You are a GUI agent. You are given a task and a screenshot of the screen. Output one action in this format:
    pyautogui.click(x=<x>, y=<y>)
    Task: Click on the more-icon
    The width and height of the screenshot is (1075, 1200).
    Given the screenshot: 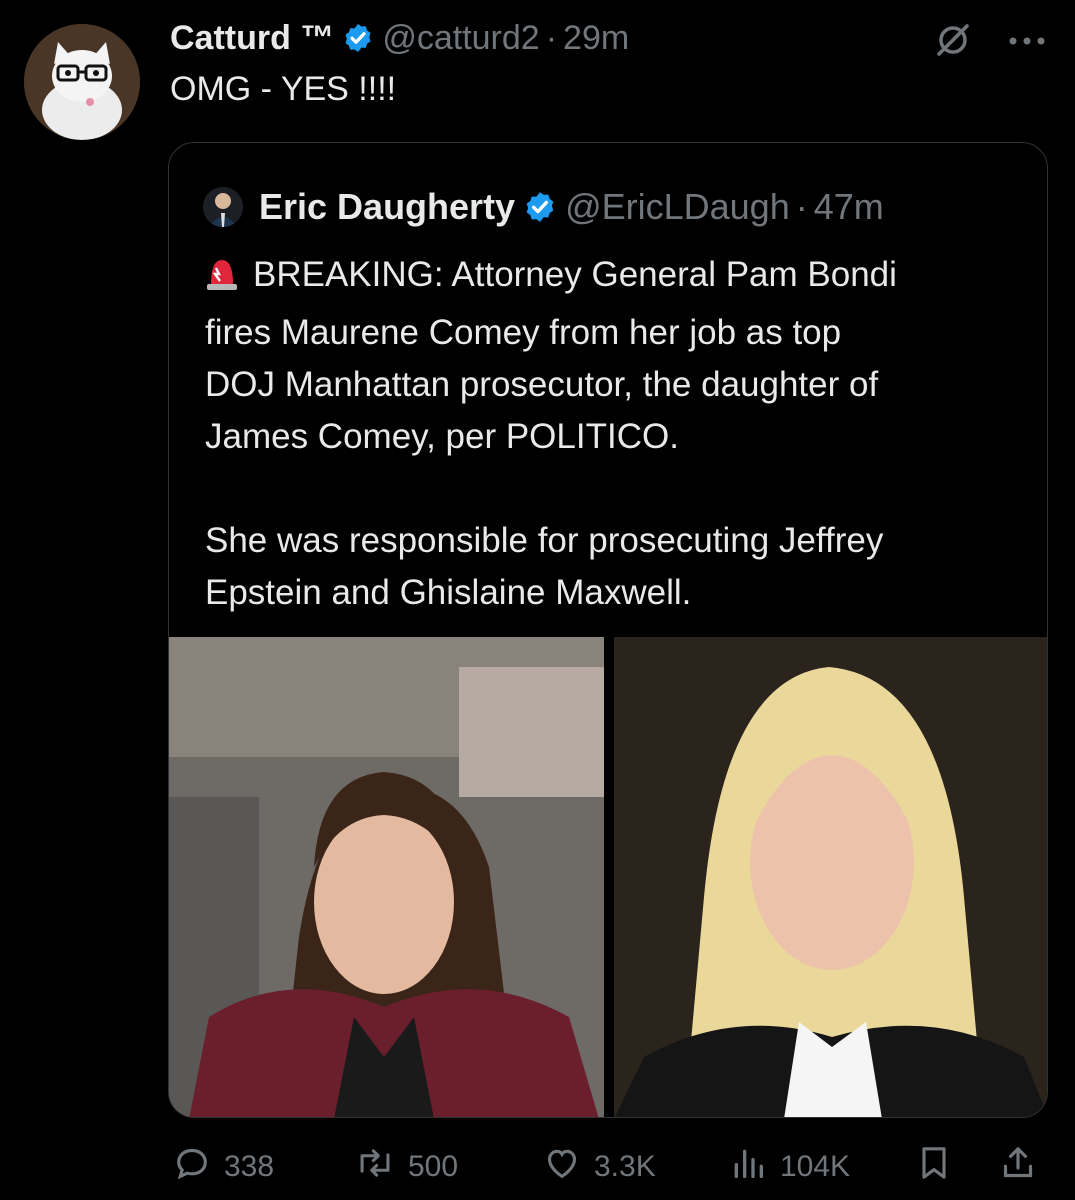 What is the action you would take?
    pyautogui.click(x=1027, y=43)
    